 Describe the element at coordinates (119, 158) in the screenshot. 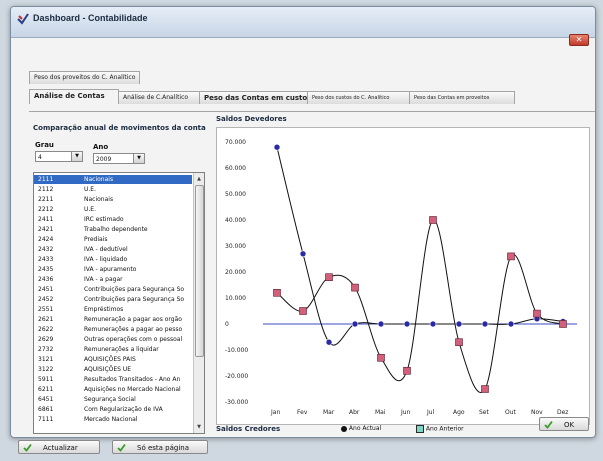

I see `ano-select: 2009 ▼` at that location.